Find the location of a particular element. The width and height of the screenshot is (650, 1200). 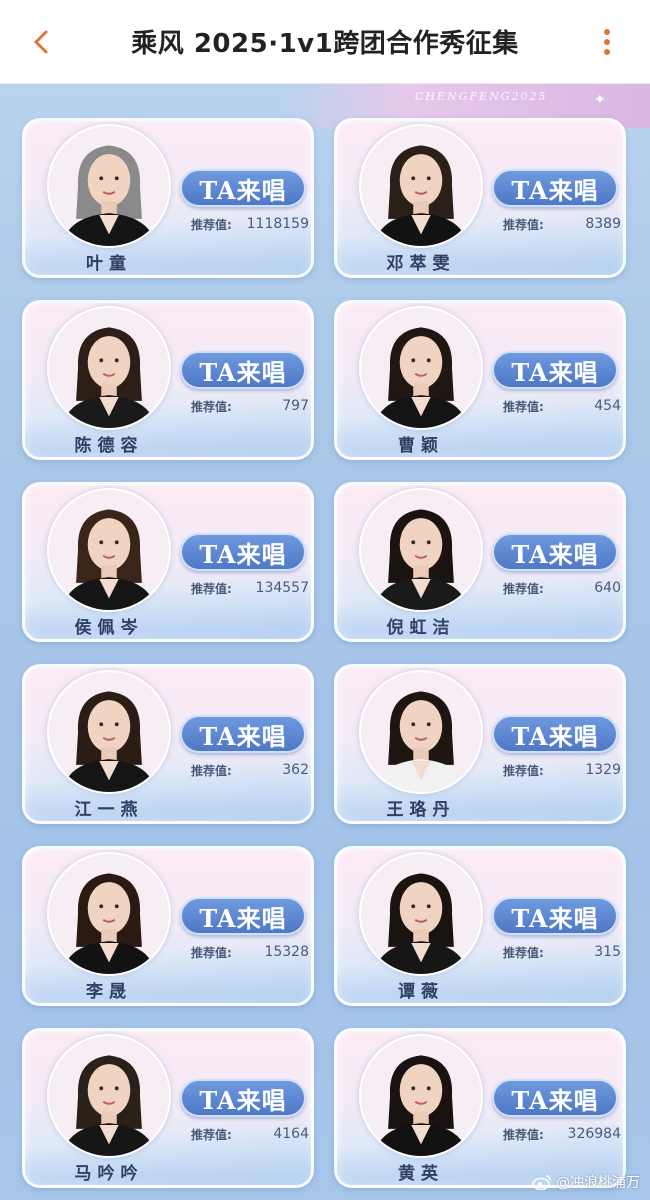

candidate-card: 王珞丹 TA来唱推荐值: 1329 is located at coordinates (480, 744).